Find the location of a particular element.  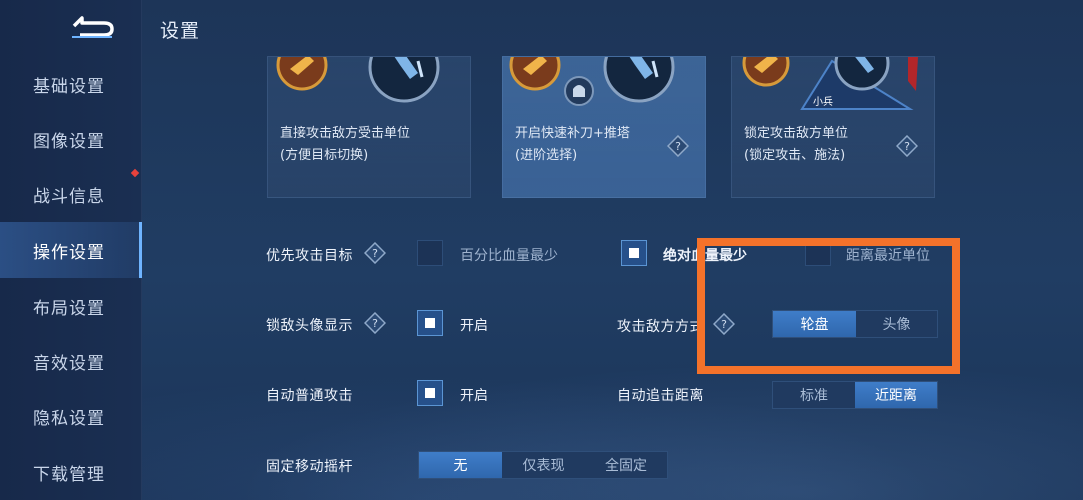

sidebar-item-label: 下载管理 is located at coordinates (69, 474).